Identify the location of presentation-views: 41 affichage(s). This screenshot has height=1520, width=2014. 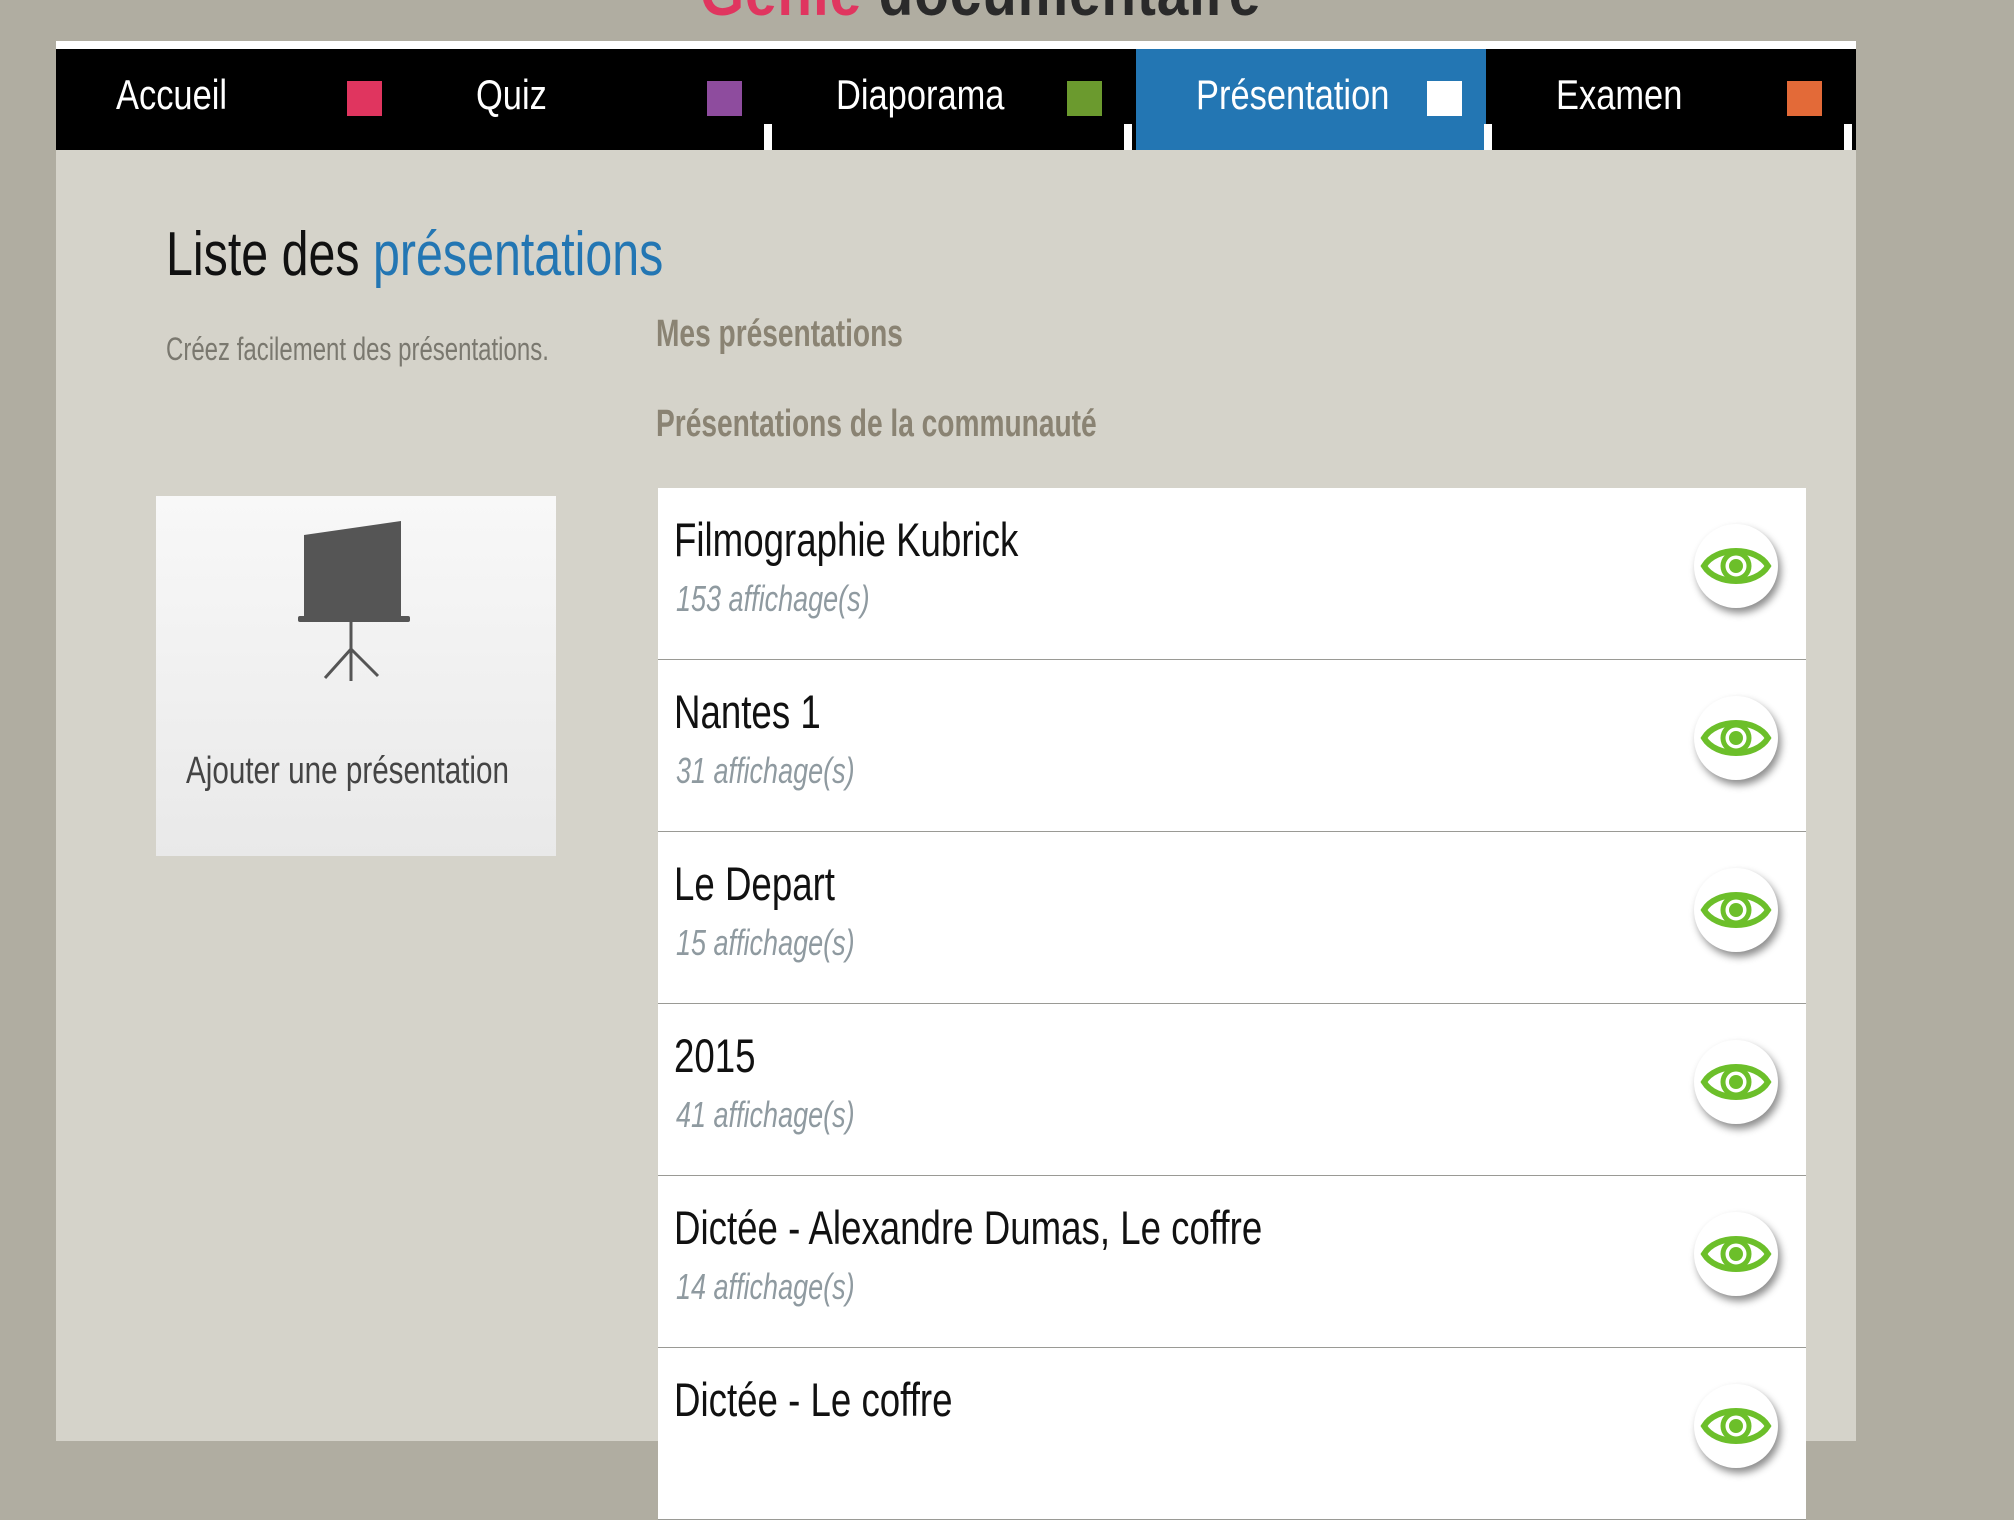
(765, 1114).